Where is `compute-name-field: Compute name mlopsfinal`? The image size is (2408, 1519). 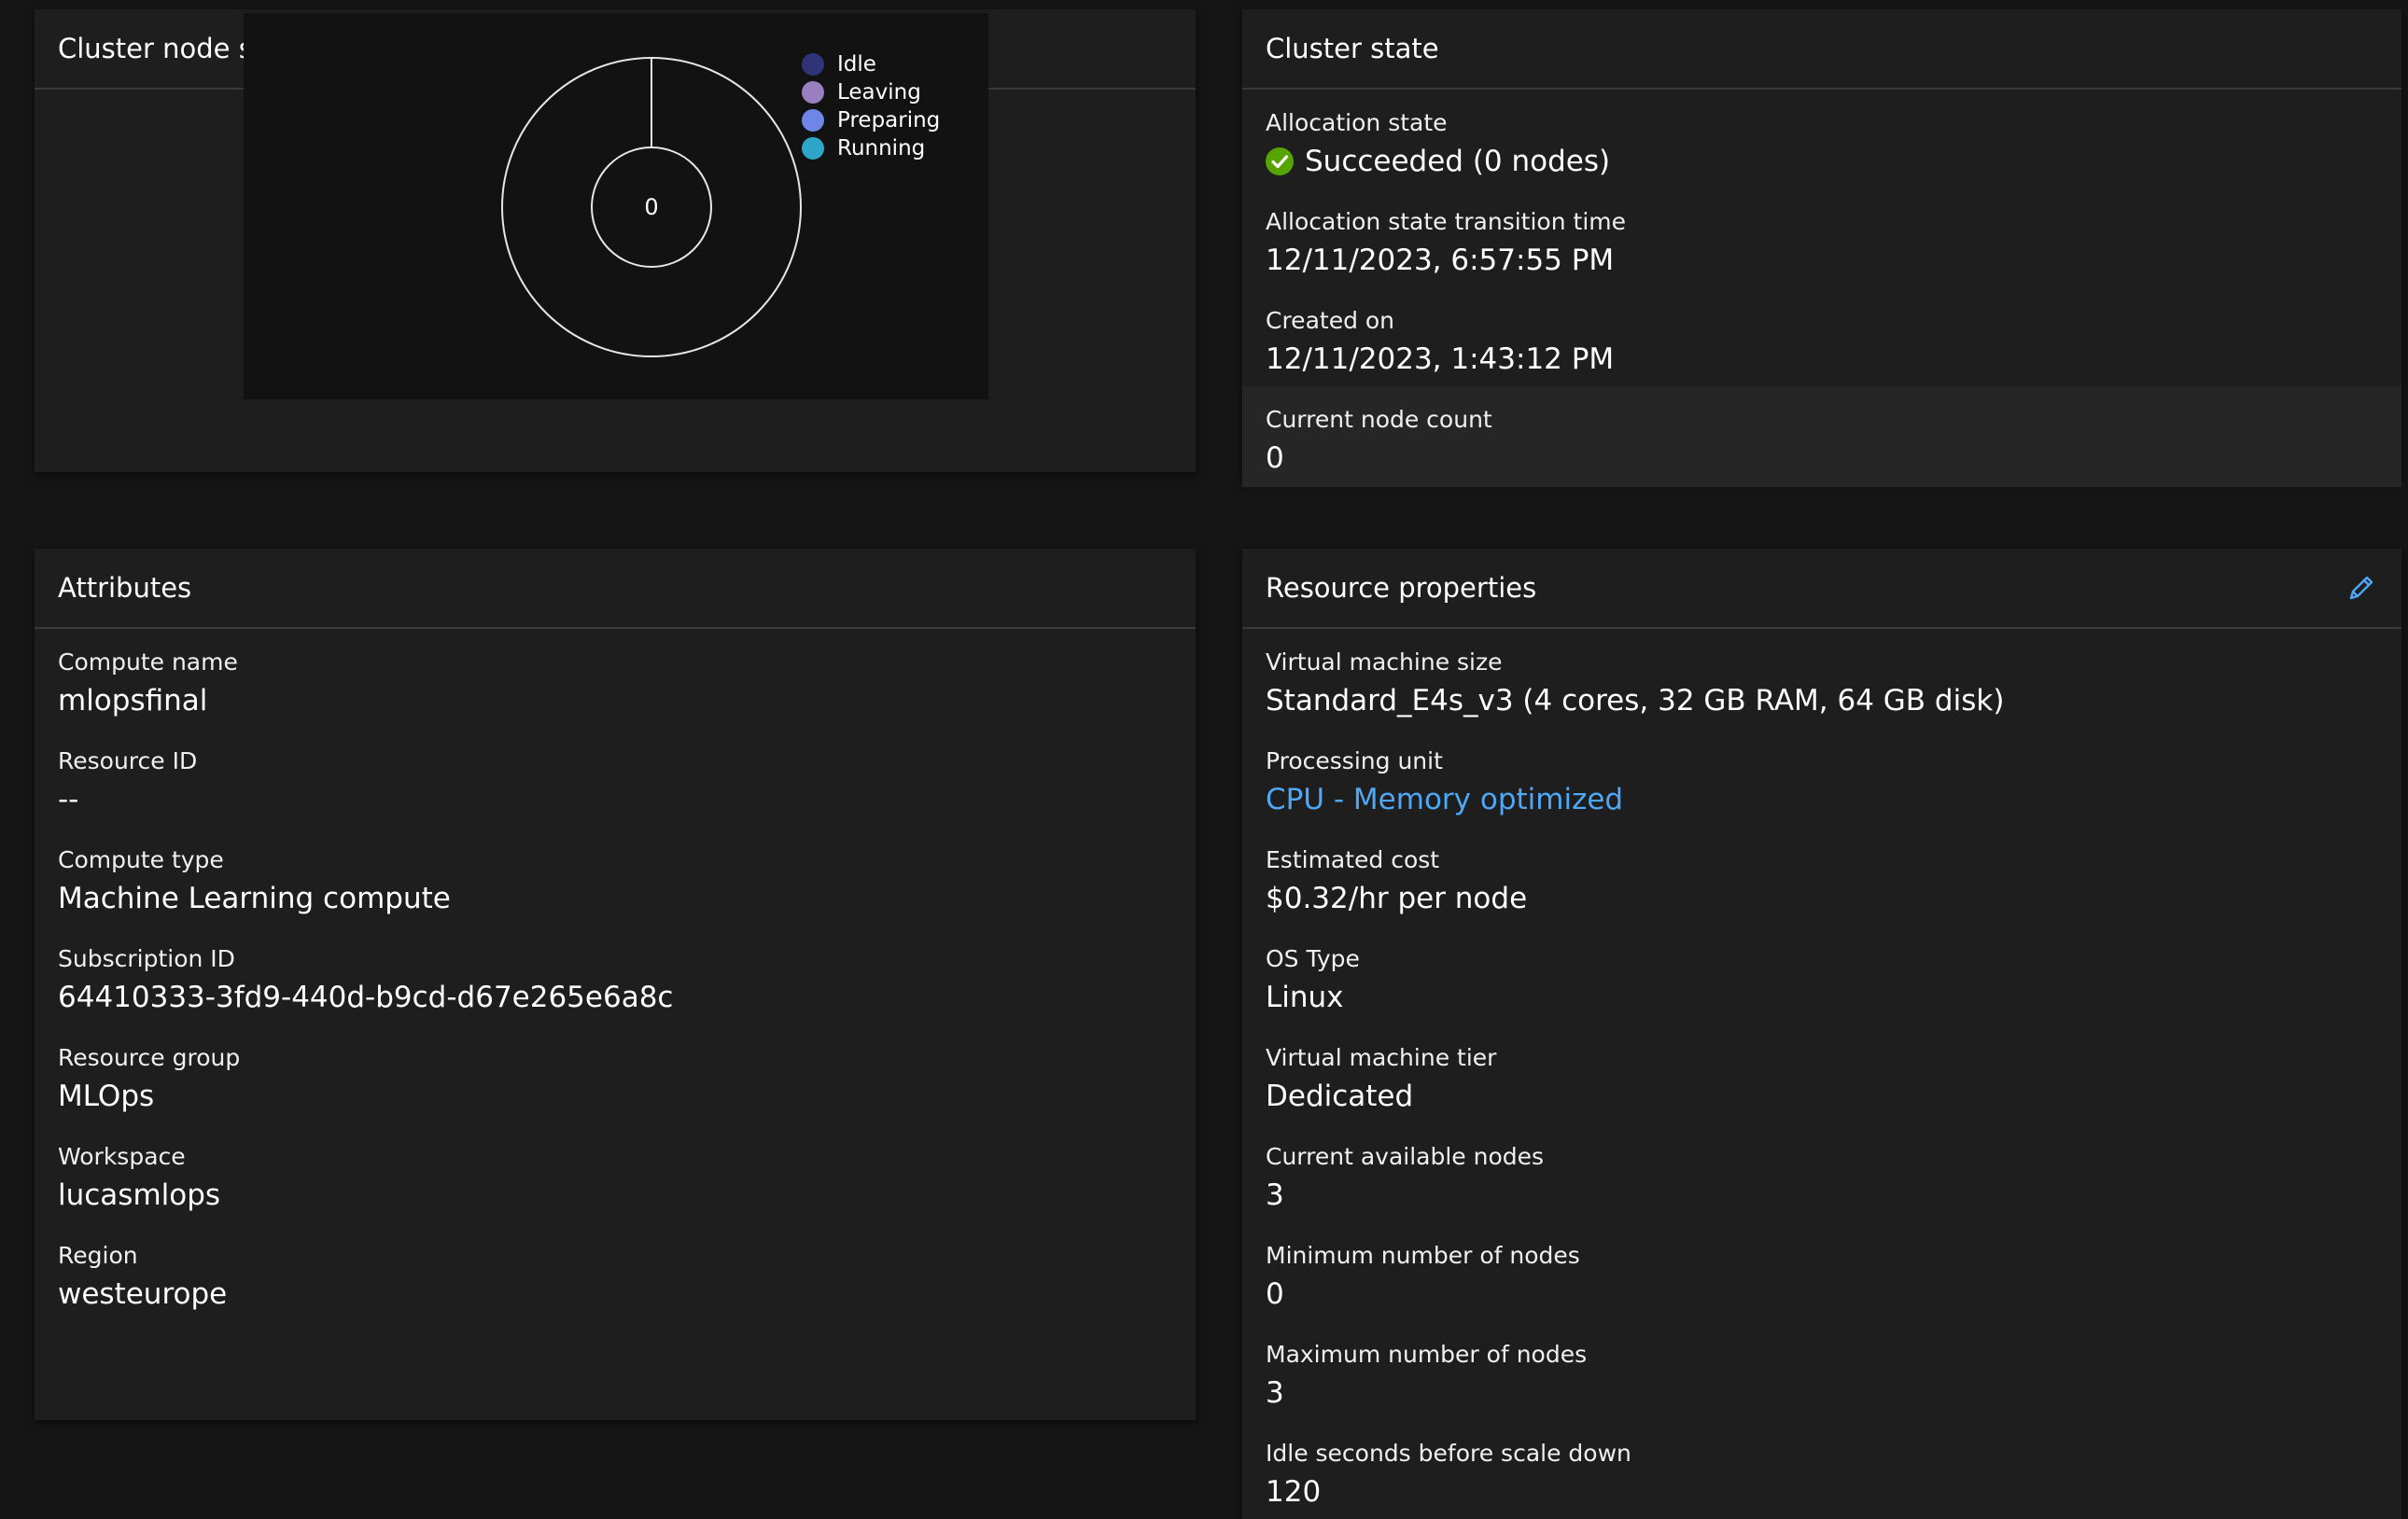 compute-name-field: Compute name mlopsfinal is located at coordinates (615, 678).